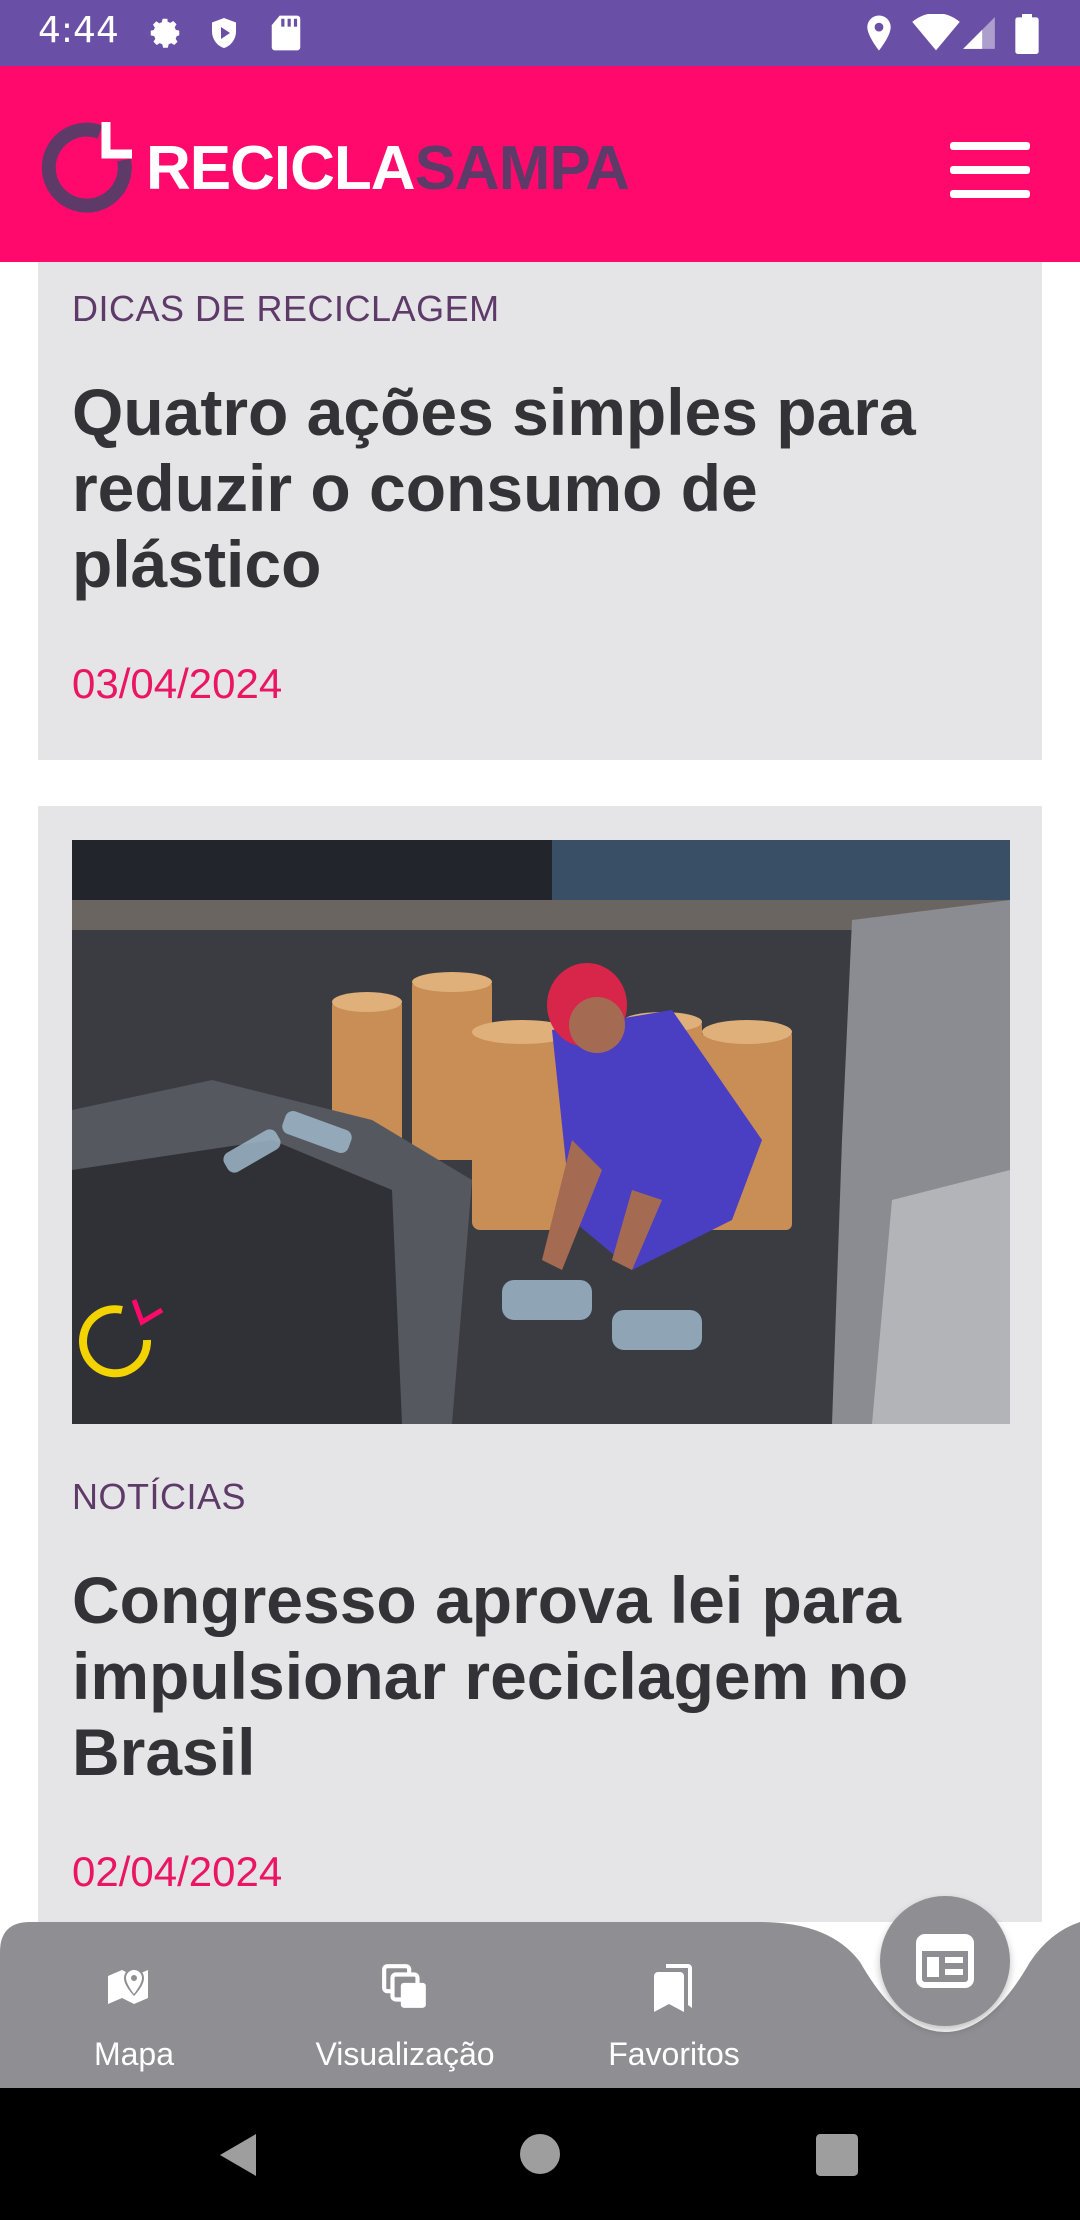 The height and width of the screenshot is (2220, 1080). What do you see at coordinates (286, 33) in the screenshot?
I see `sd-card-icon` at bounding box center [286, 33].